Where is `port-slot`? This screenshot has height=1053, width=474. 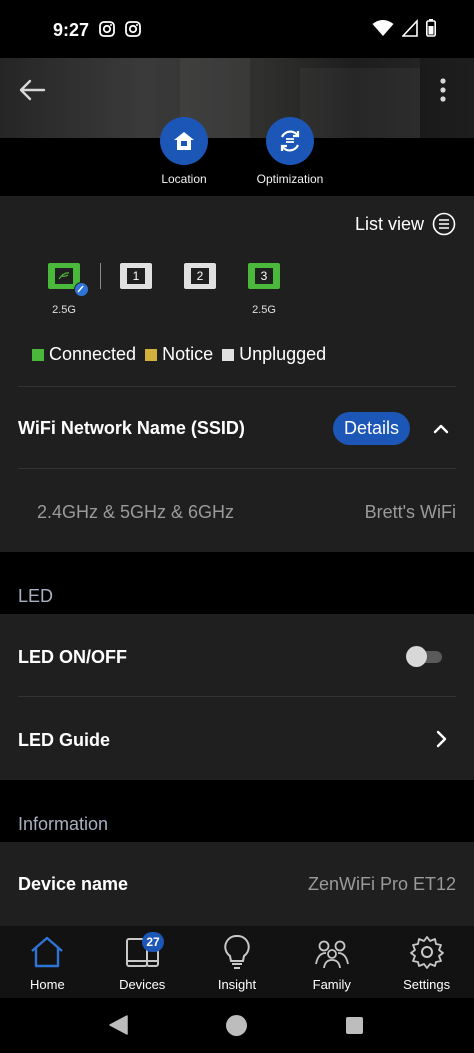 port-slot is located at coordinates (64, 276).